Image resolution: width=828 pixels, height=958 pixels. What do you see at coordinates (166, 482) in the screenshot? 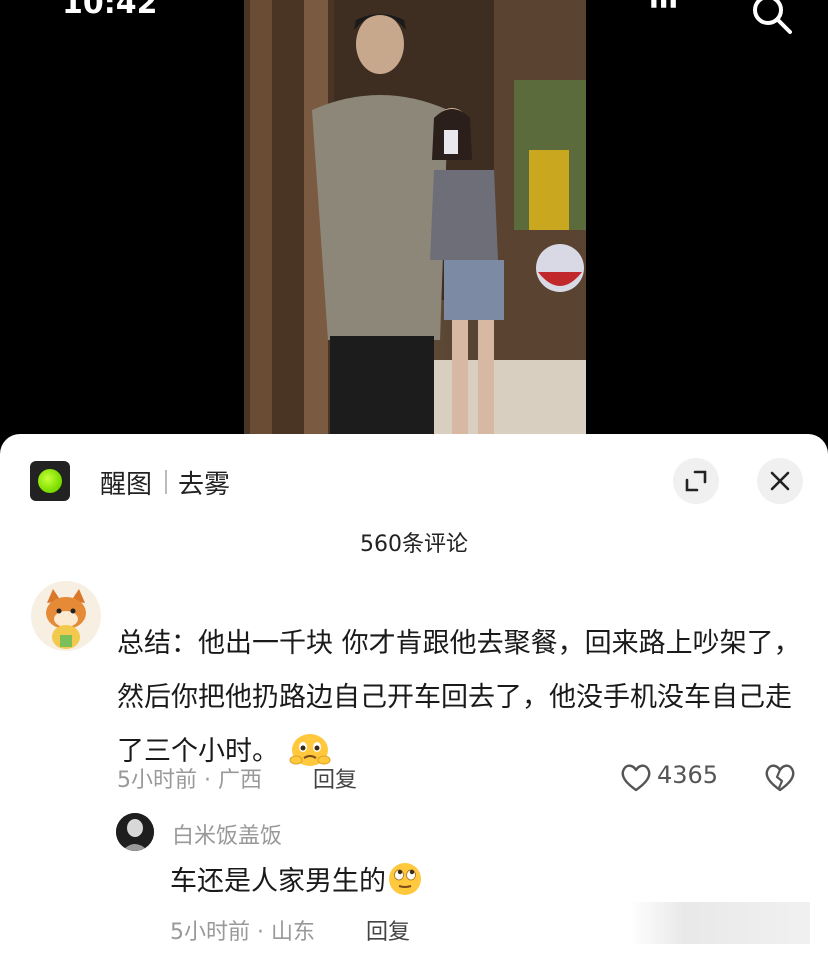
I see `divider` at bounding box center [166, 482].